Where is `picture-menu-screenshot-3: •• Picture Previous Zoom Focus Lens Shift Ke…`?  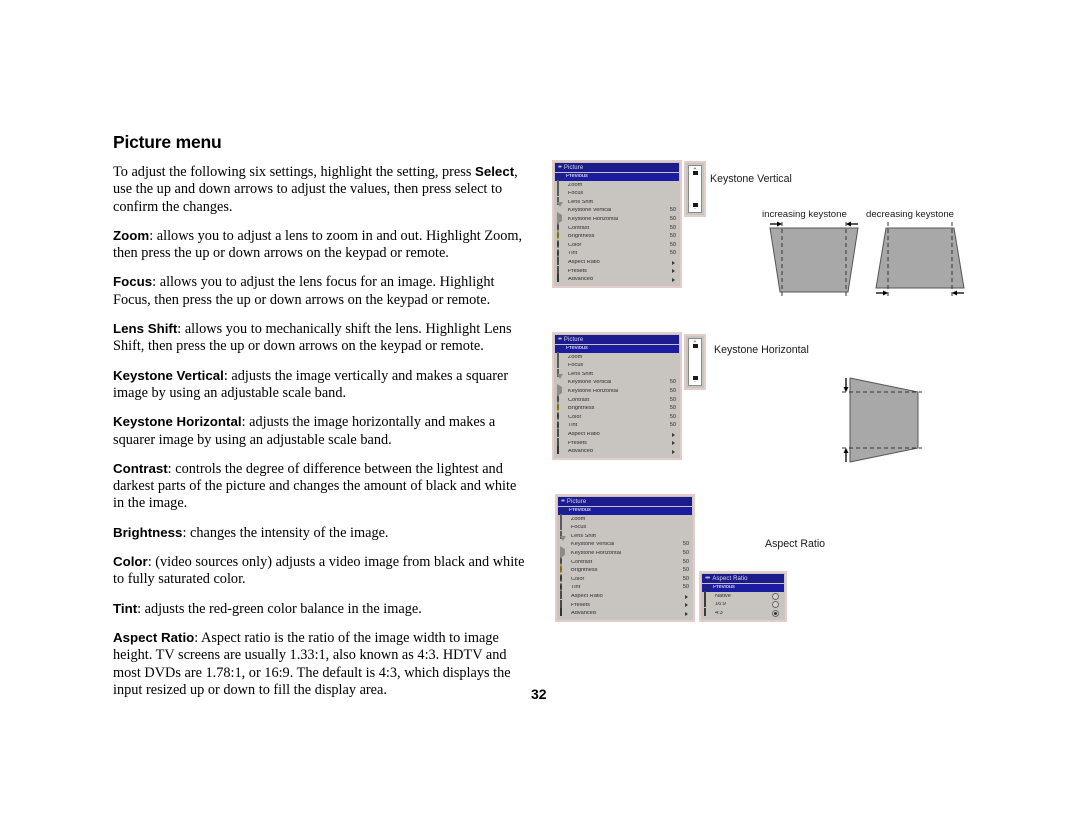
picture-menu-screenshot-3: •• Picture Previous Zoom Focus Lens Shift Ke… is located at coordinates (625, 558).